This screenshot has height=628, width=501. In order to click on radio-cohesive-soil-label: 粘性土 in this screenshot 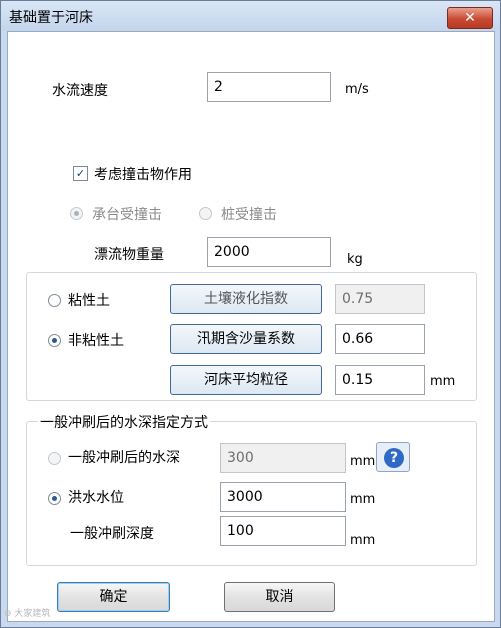, I will do `click(89, 301)`.